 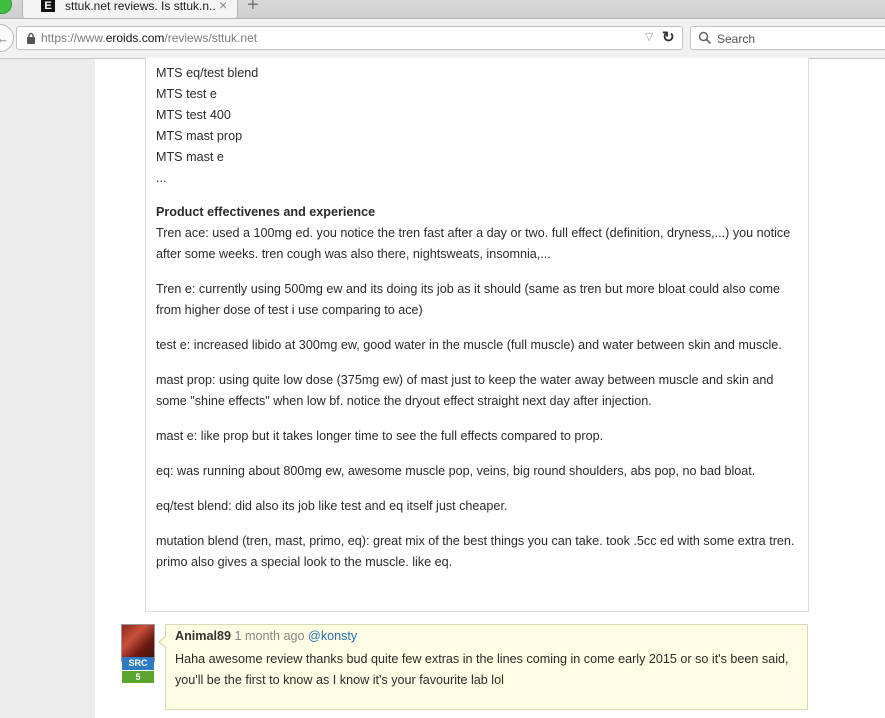 I want to click on search-bar: Search, so click(x=787, y=38).